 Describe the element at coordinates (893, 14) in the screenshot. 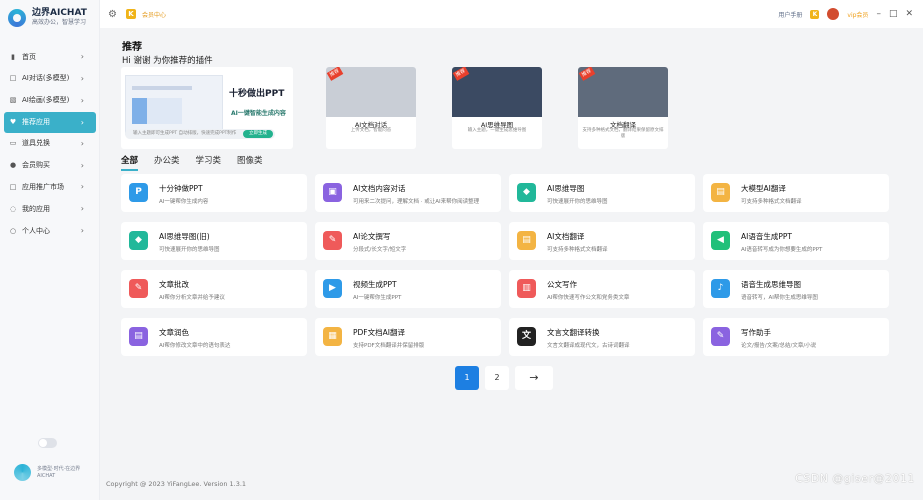

I see `maximize-button: □` at that location.